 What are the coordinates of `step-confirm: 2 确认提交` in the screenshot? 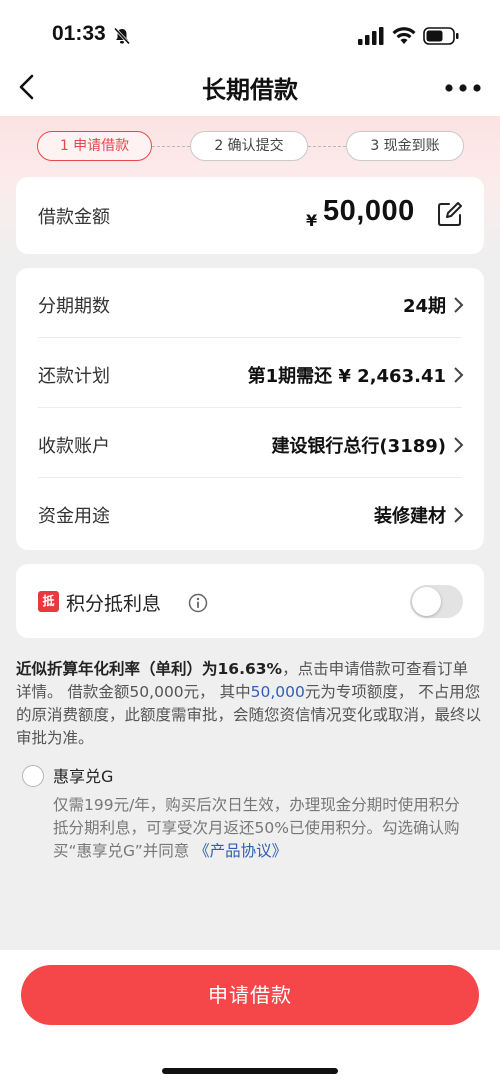 It's located at (249, 146).